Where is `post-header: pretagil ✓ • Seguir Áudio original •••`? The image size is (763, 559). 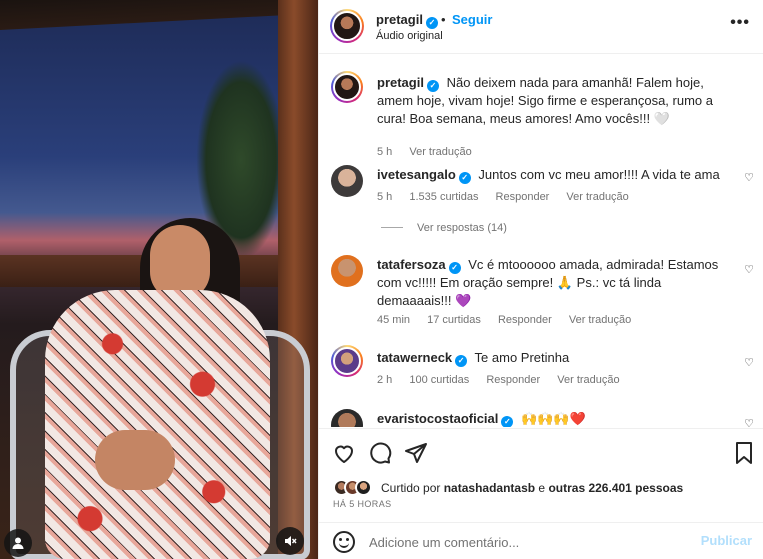 post-header: pretagil ✓ • Seguir Áudio original ••• is located at coordinates (541, 27).